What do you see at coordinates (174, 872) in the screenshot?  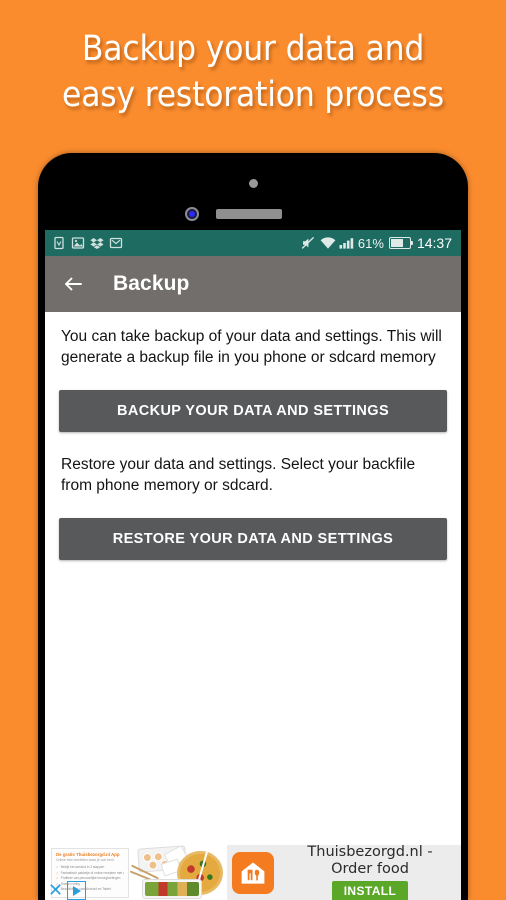 I see `ad-food-photo` at bounding box center [174, 872].